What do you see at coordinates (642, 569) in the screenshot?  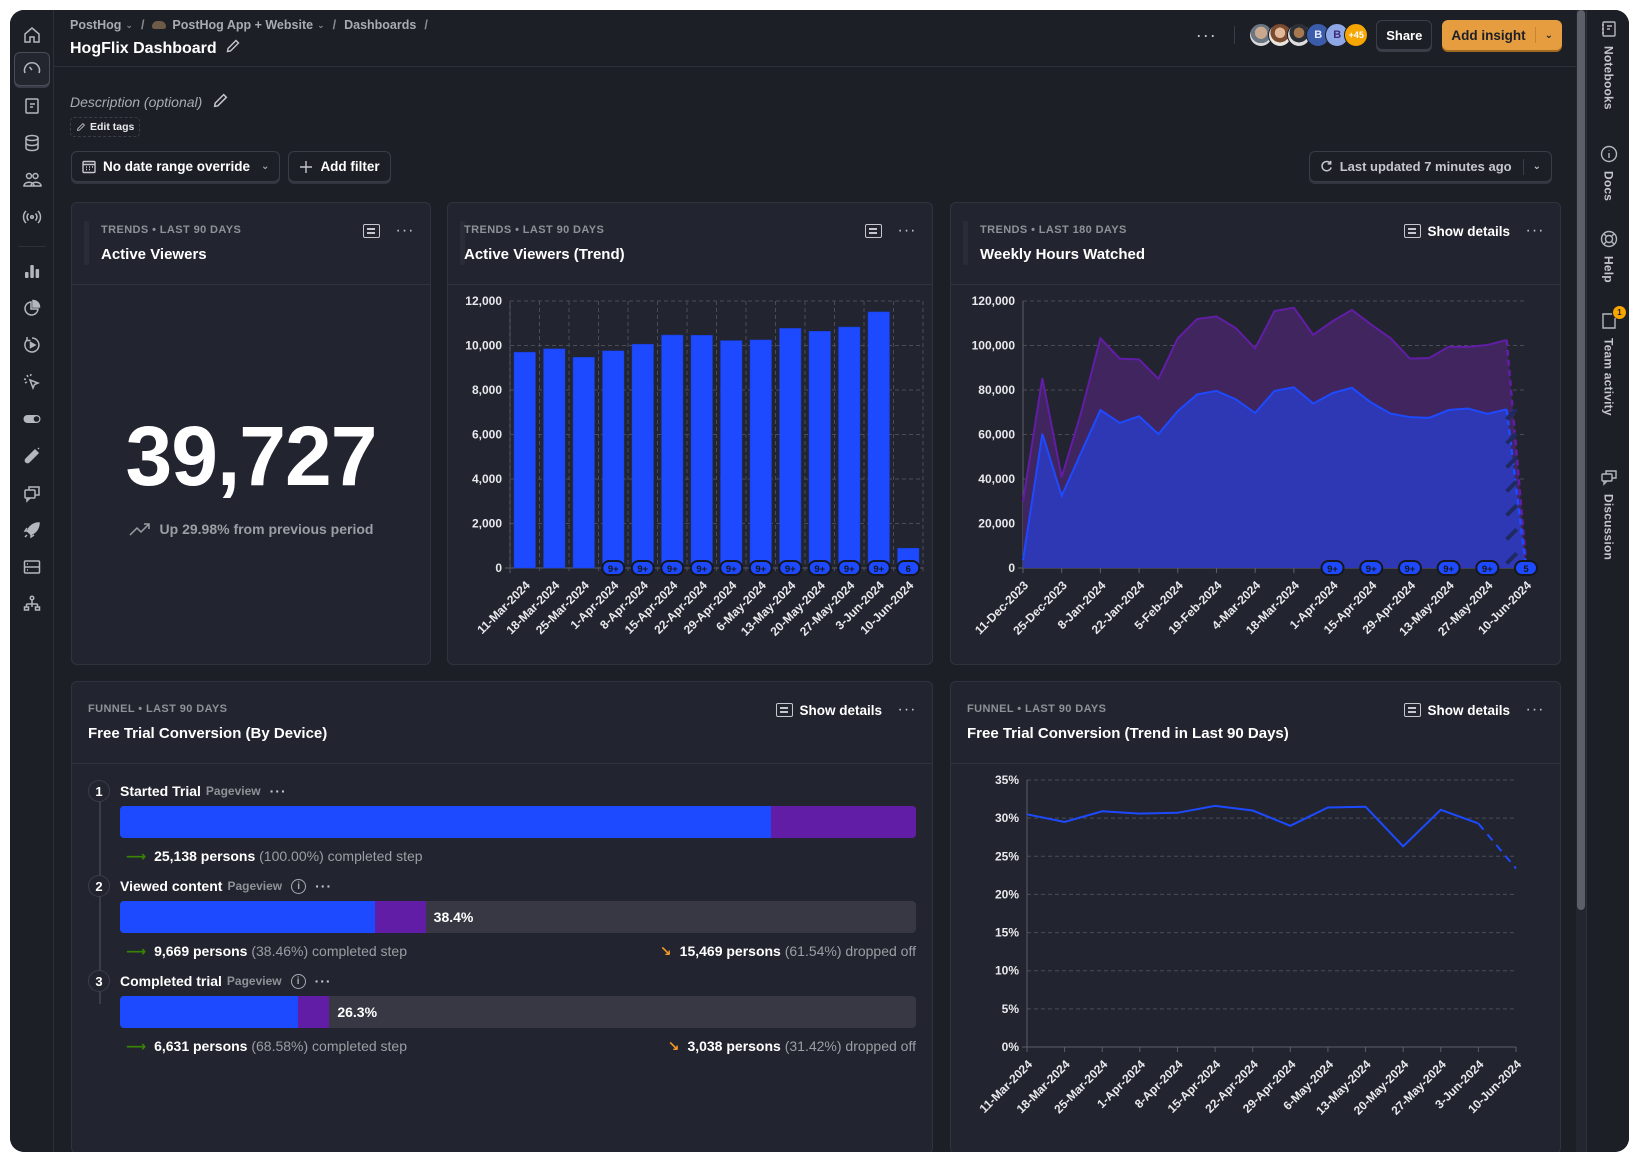 I see `annotation-badge: 9+` at bounding box center [642, 569].